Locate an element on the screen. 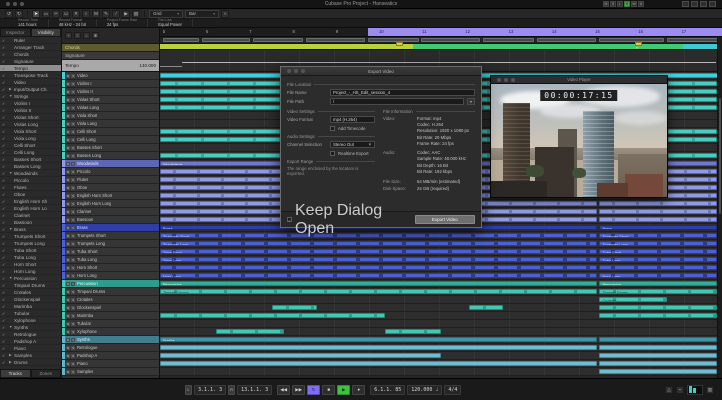 The width and height of the screenshot is (722, 400). clip-bassoon is located at coordinates (658, 219).